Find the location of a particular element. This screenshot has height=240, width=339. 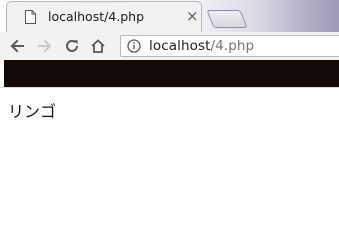

url-path: /4.php is located at coordinates (232, 46).